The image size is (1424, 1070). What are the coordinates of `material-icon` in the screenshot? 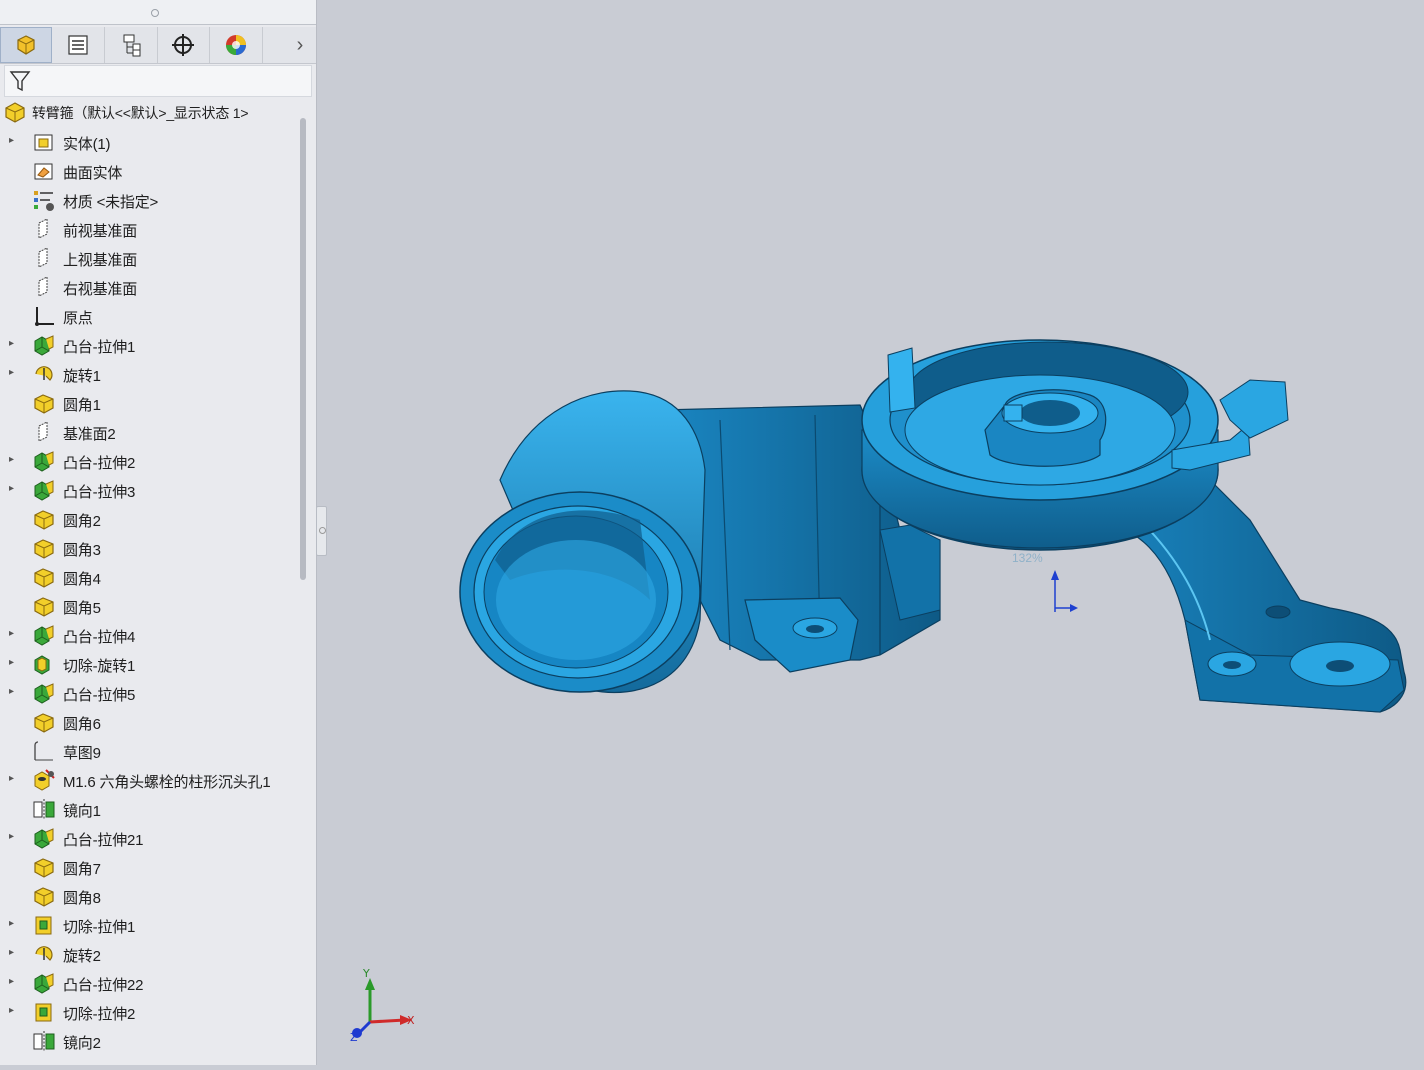 It's located at (44, 200).